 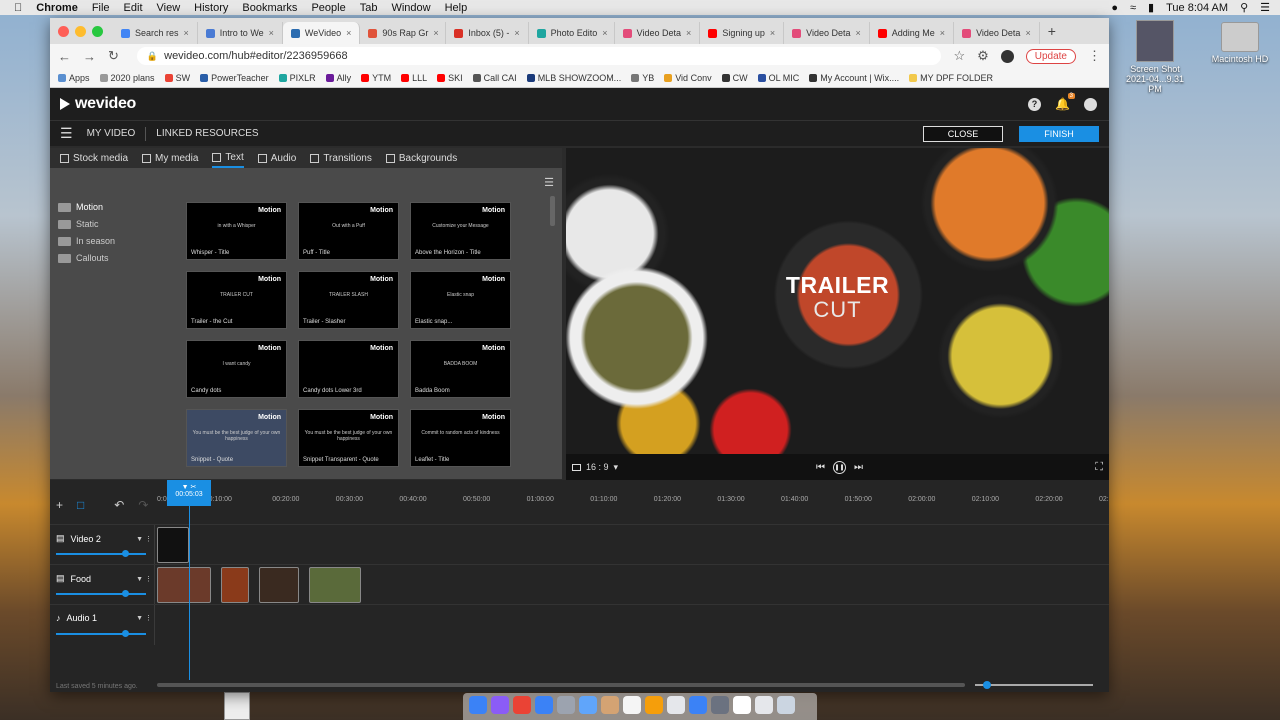 I want to click on help-icon: ?, so click(x=1035, y=104).